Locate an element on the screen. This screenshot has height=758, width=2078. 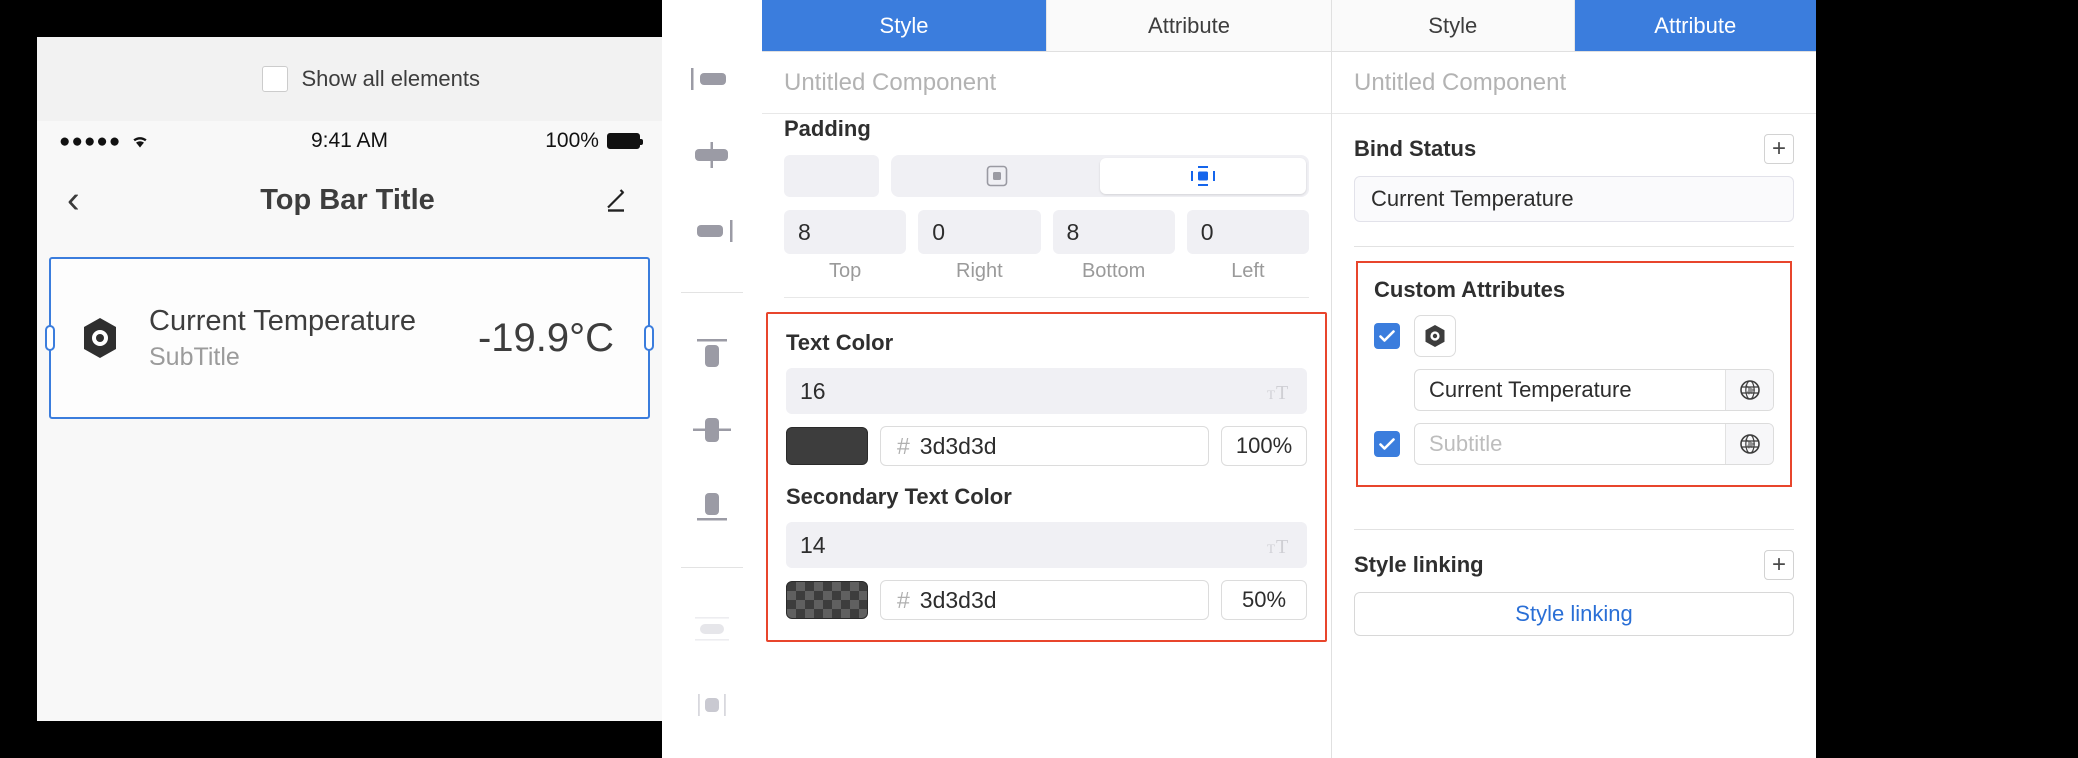
attribute-panel-tabs: Style Attribute is located at coordinates (1574, 26).